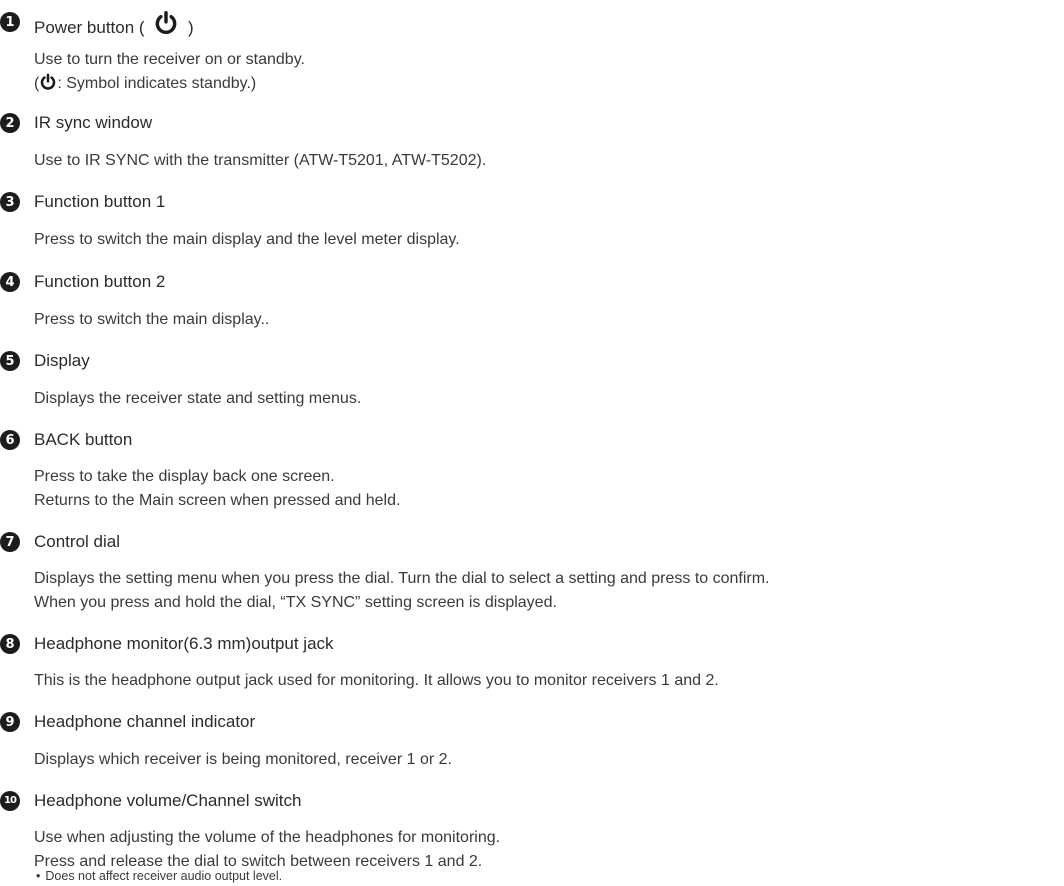 This screenshot has height=886, width=1064. I want to click on desc-line: Use to turn the receiver on or standby., so click(169, 59).